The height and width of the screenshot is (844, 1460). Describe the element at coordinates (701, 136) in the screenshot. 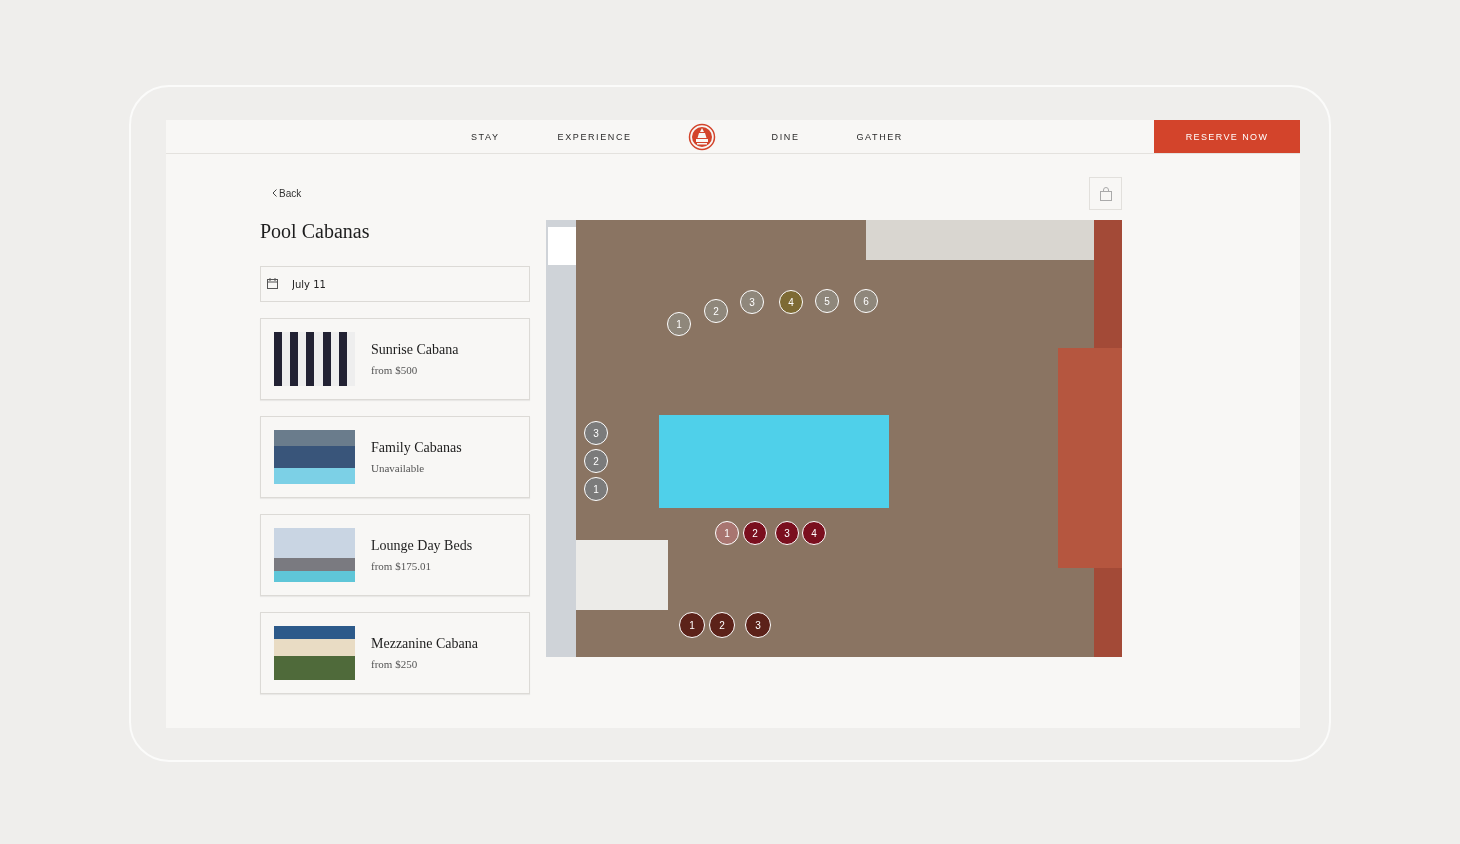

I see `logo-icon` at that location.